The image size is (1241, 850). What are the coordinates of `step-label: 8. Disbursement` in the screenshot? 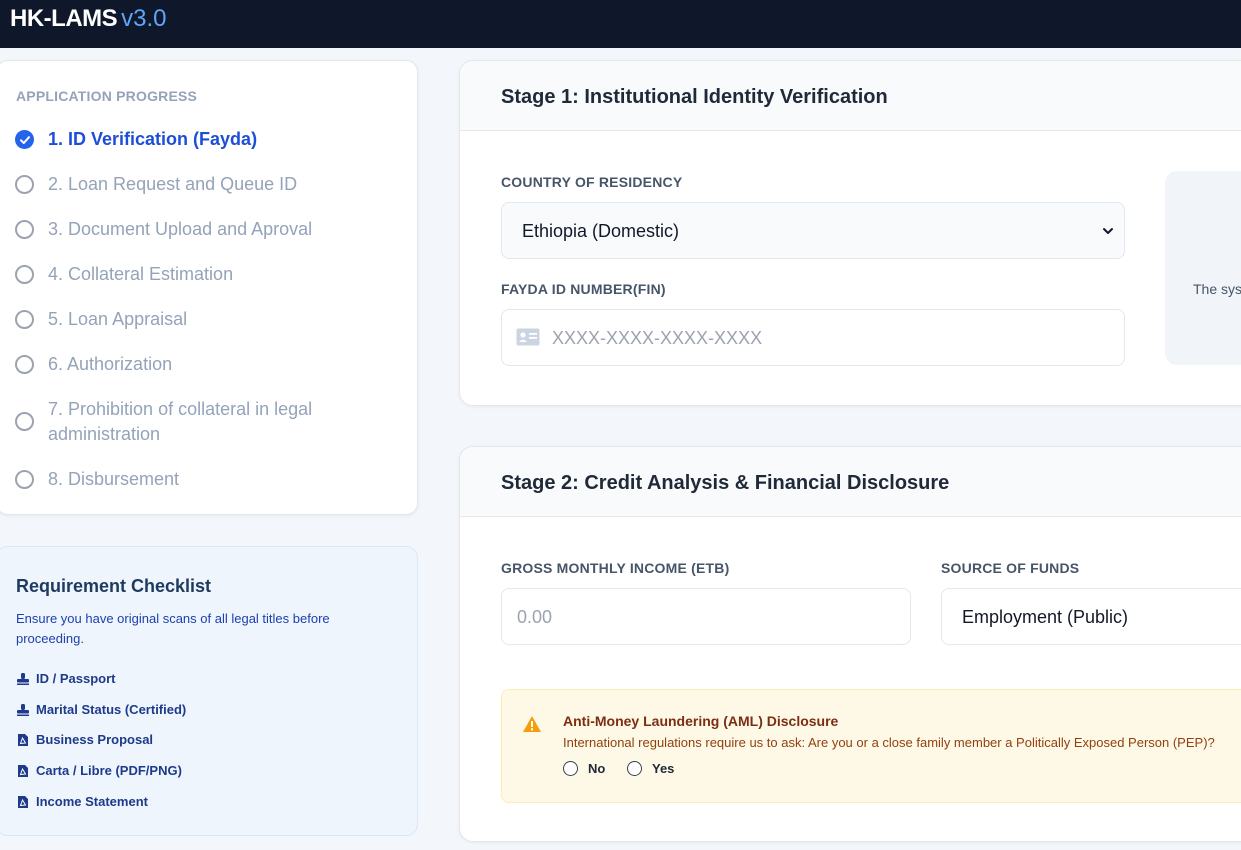 It's located at (114, 479).